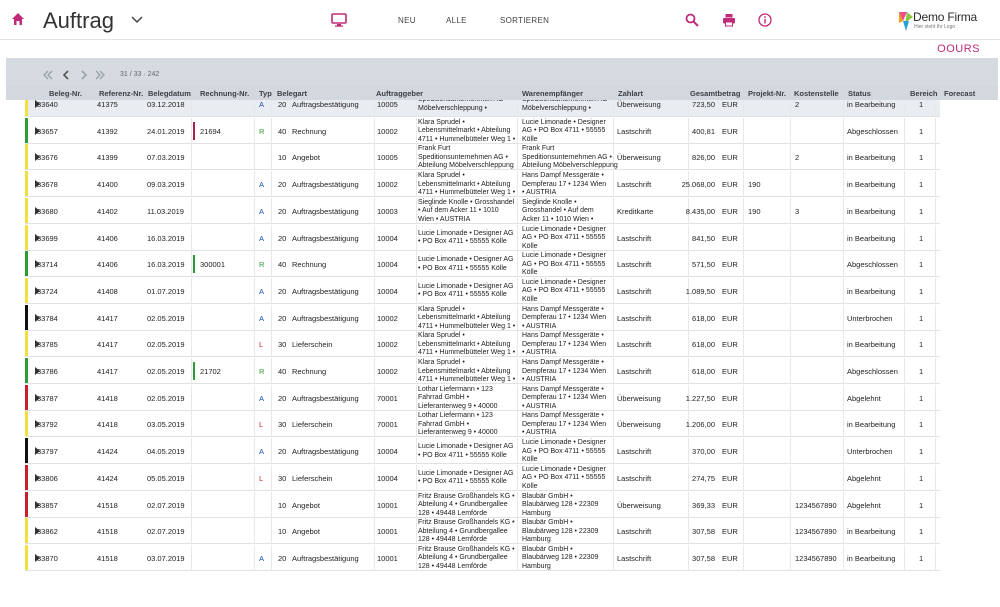 This screenshot has width=1000, height=607. Describe the element at coordinates (48, 75) in the screenshot. I see `first-page-icon` at that location.